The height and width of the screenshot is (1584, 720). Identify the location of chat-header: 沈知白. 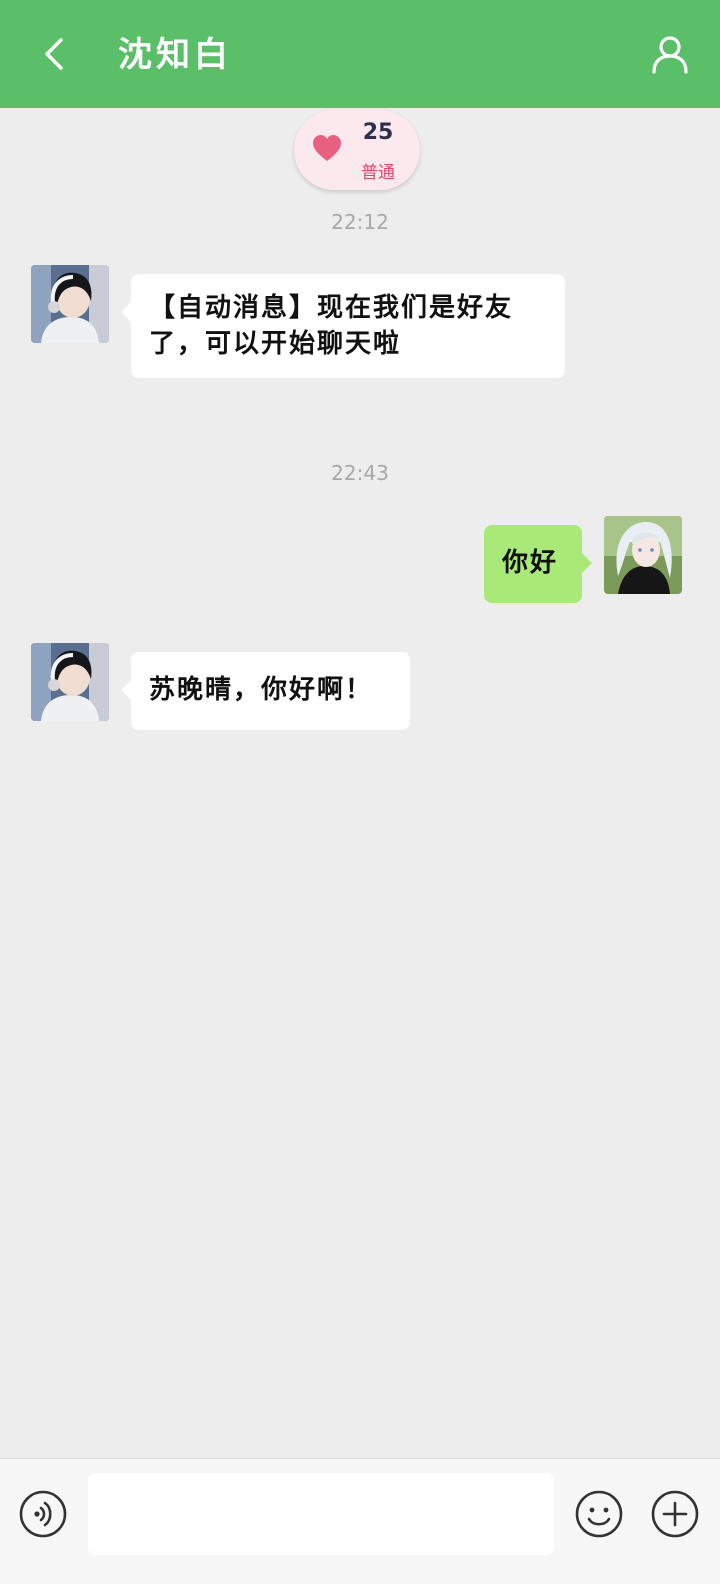
(360, 54).